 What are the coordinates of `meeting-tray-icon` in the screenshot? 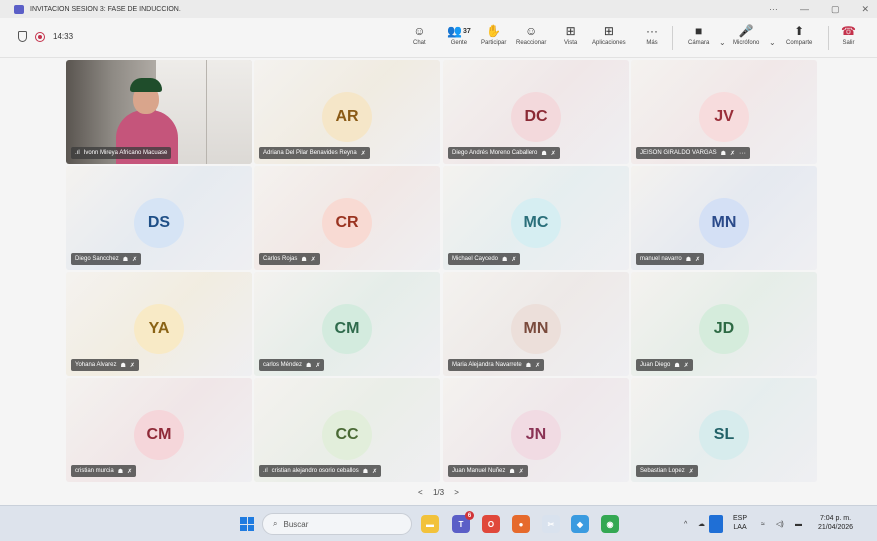 It's located at (716, 524).